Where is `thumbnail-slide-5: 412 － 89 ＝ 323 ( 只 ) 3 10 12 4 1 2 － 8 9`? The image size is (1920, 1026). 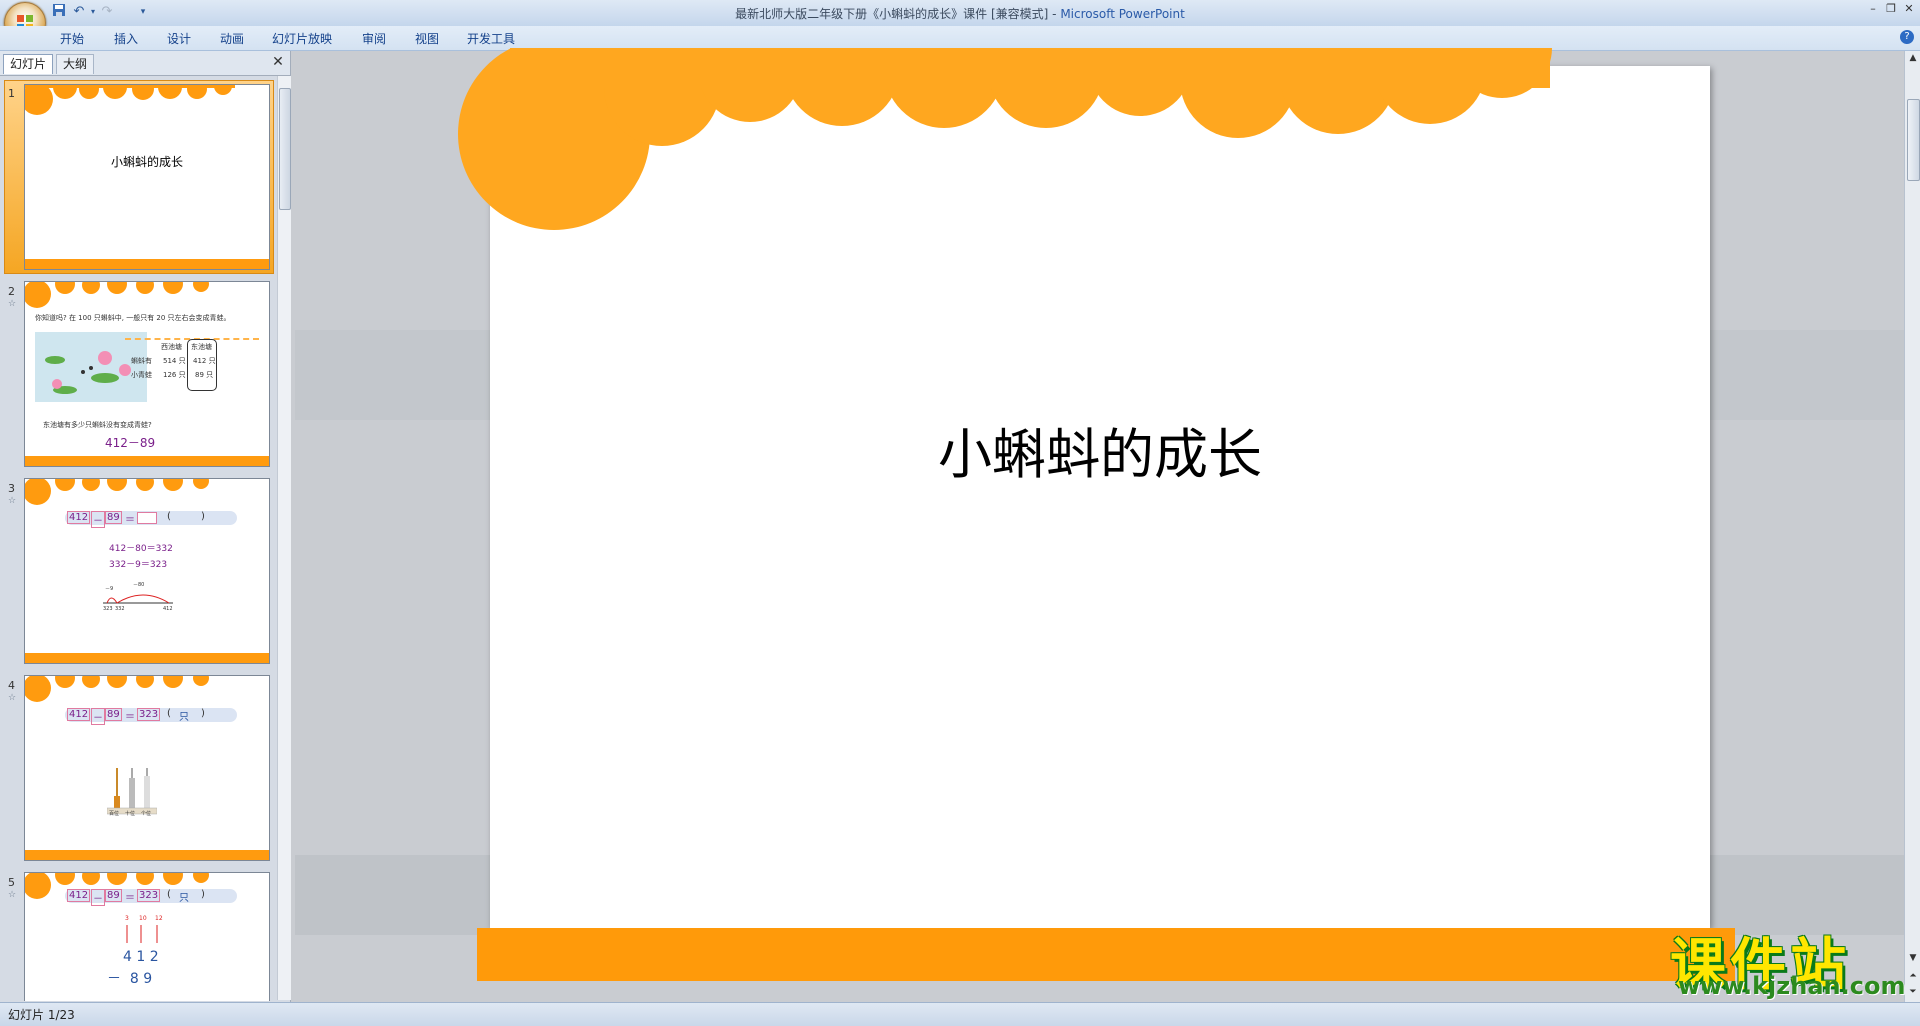
thumbnail-slide-5: 412 － 89 ＝ 323 ( 只 ) 3 10 12 4 1 2 － 8 9 is located at coordinates (147, 936).